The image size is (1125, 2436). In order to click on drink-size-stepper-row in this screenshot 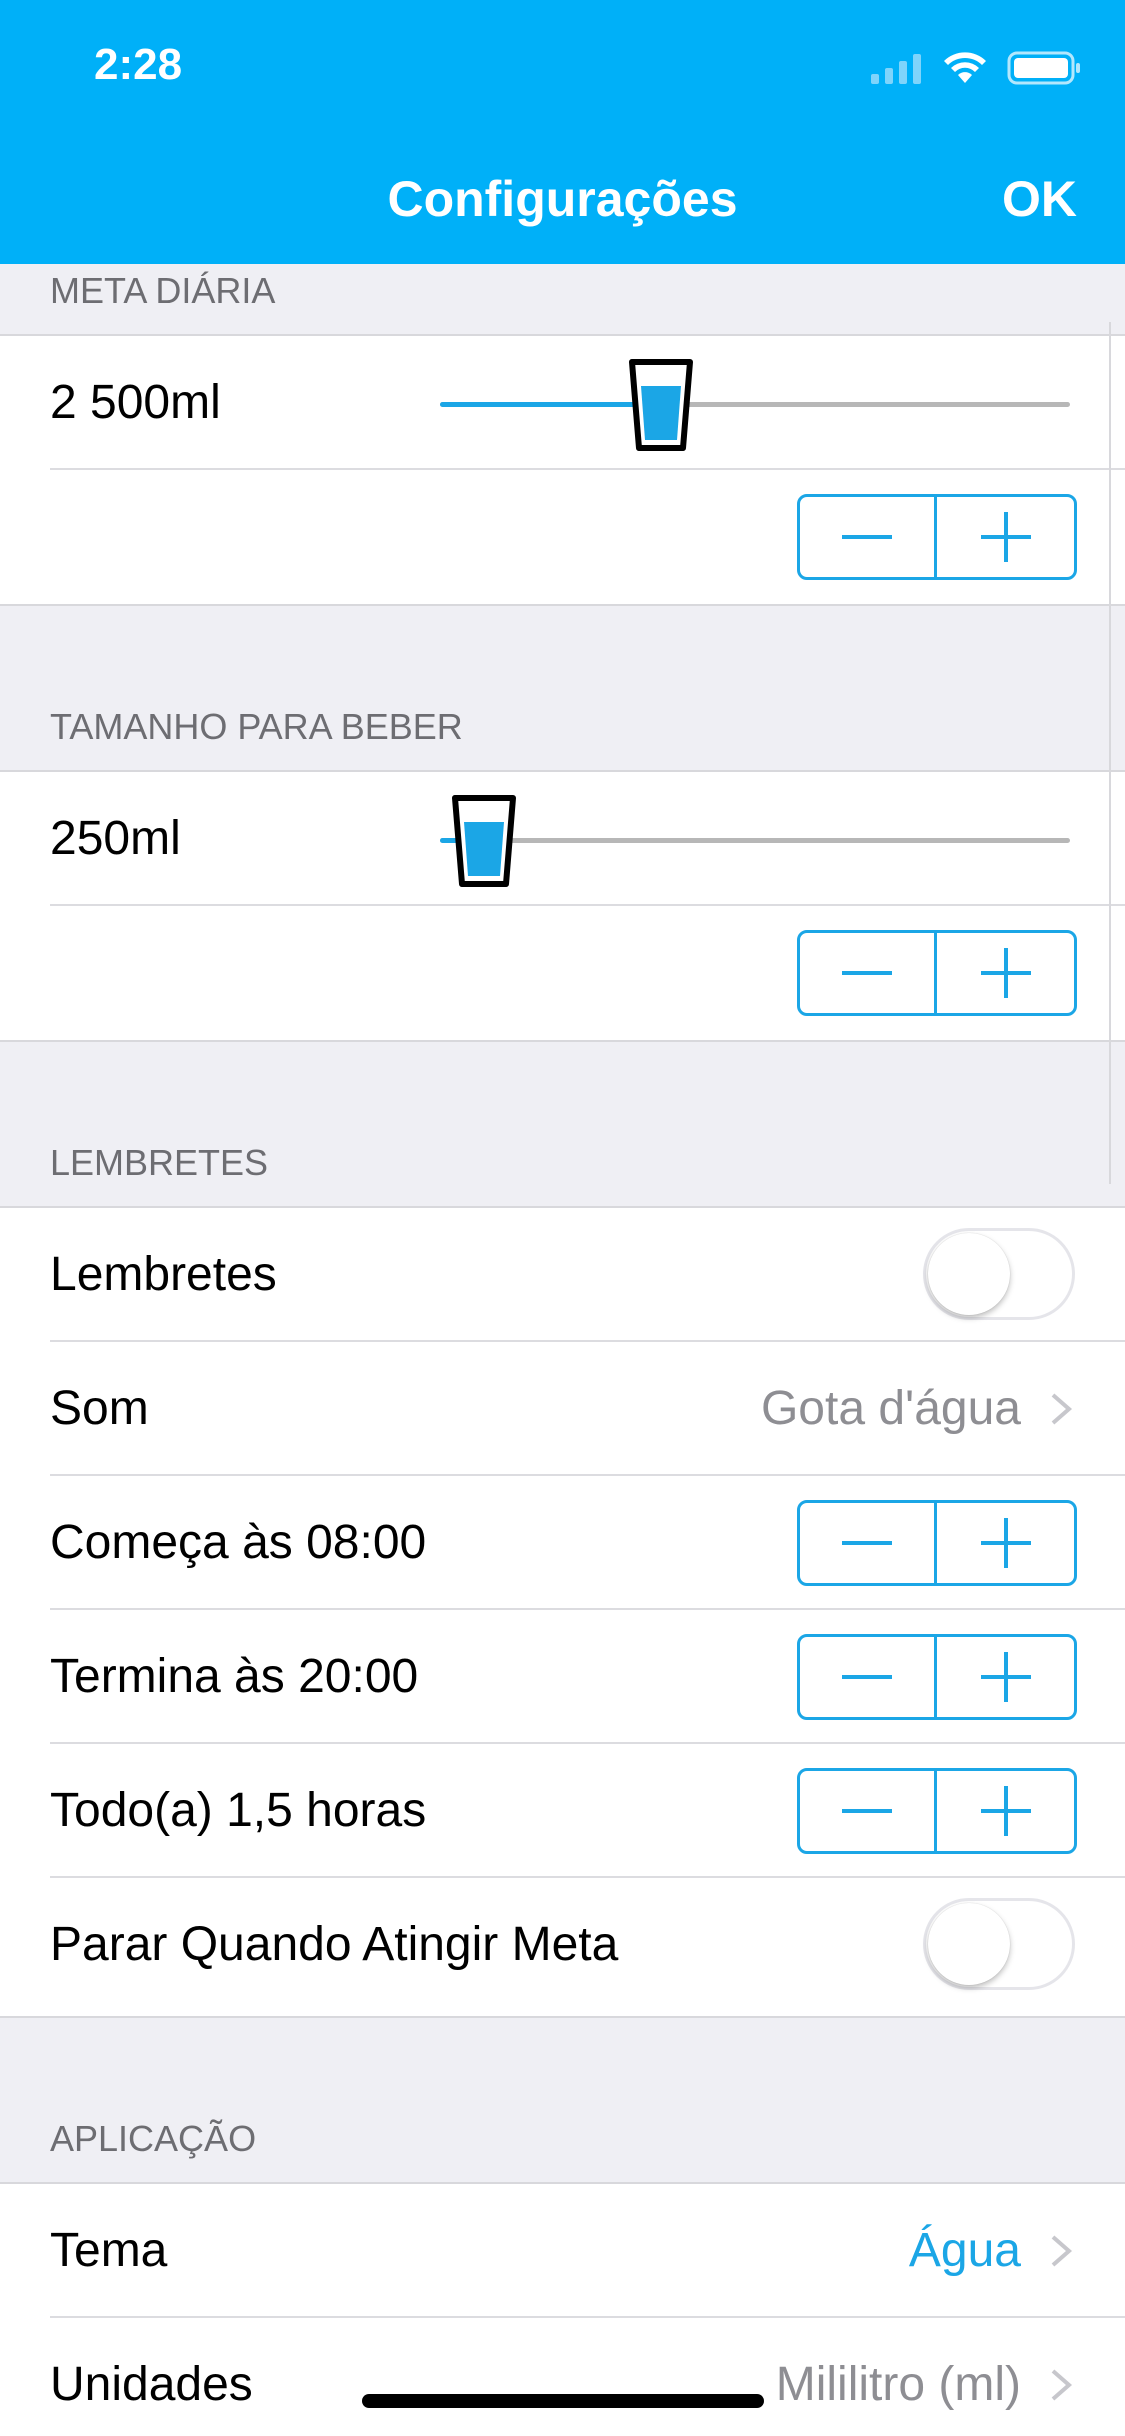, I will do `click(562, 973)`.